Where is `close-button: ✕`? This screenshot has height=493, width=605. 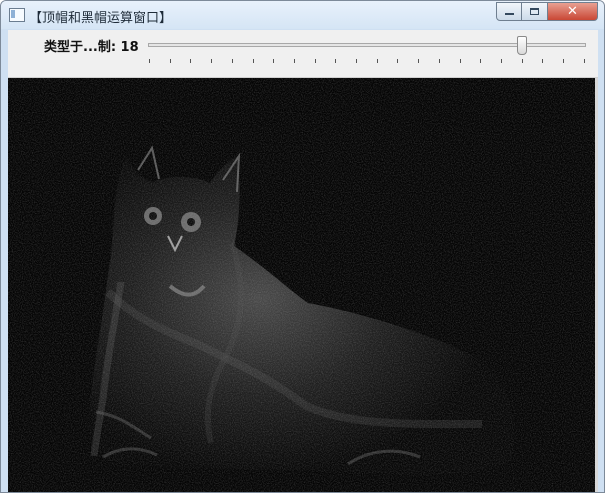
close-button: ✕ is located at coordinates (572, 11).